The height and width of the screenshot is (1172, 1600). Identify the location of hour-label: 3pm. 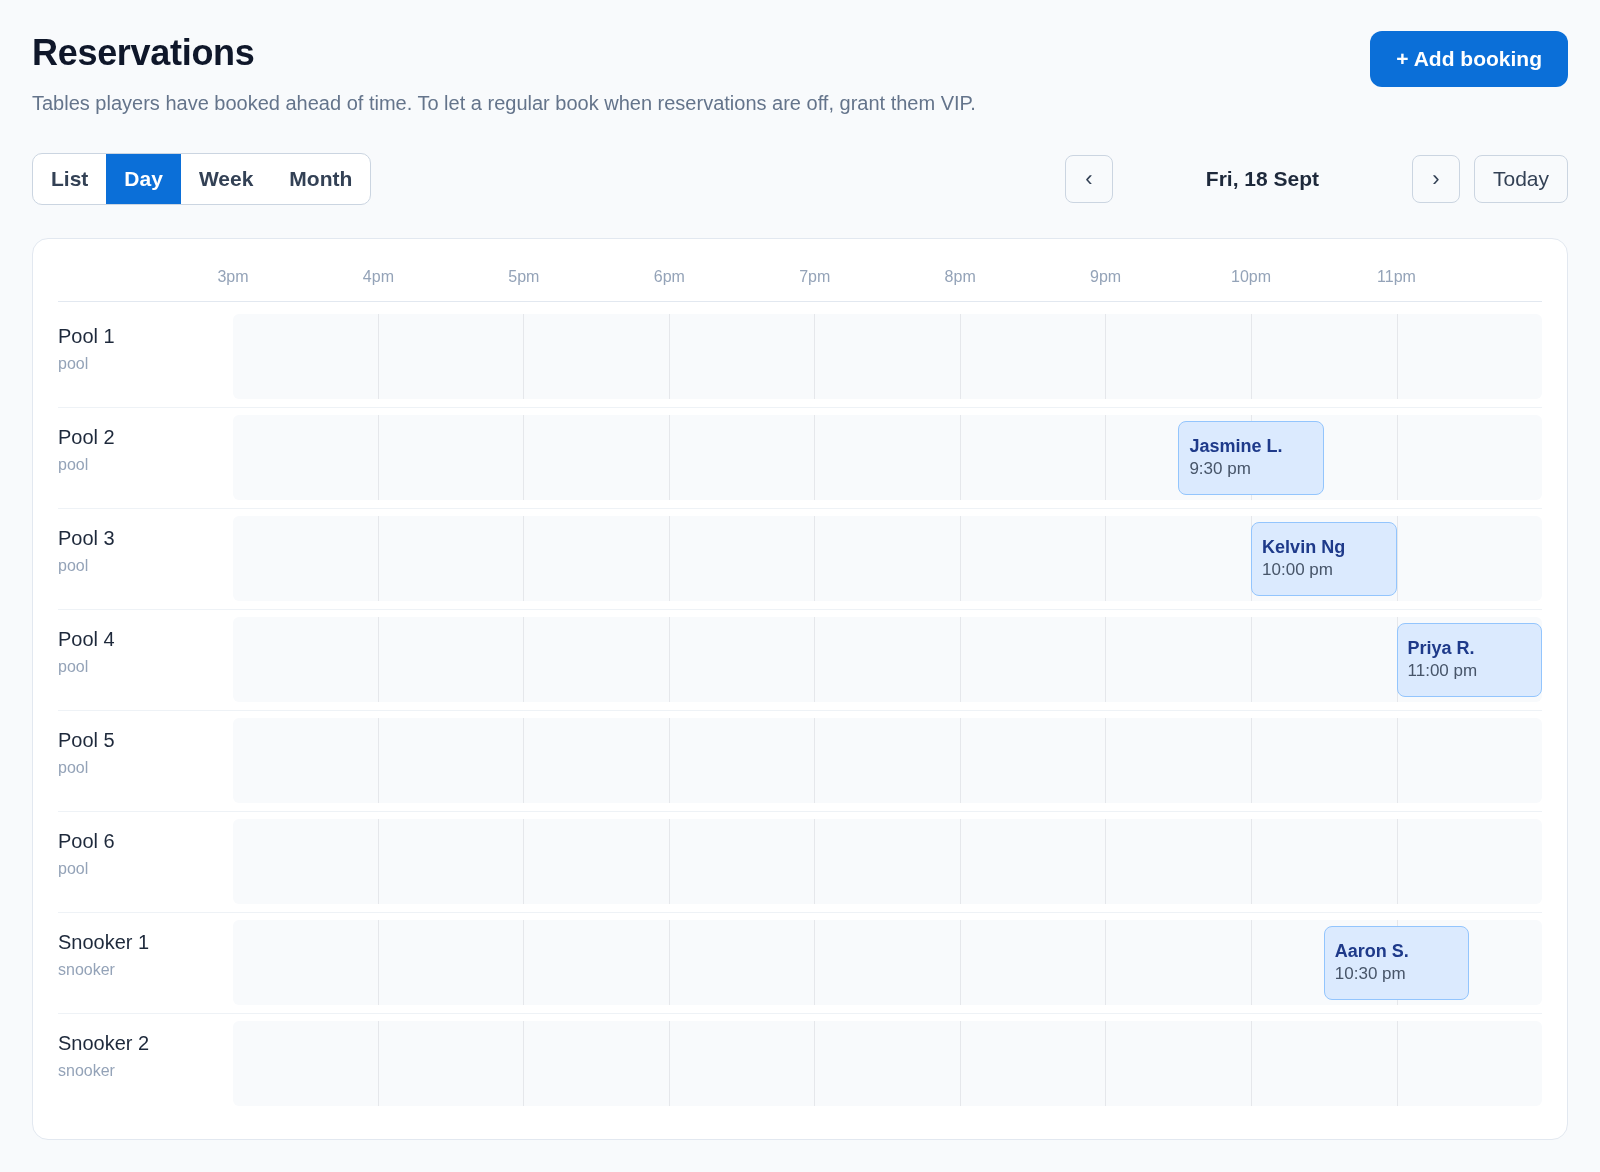
(233, 277).